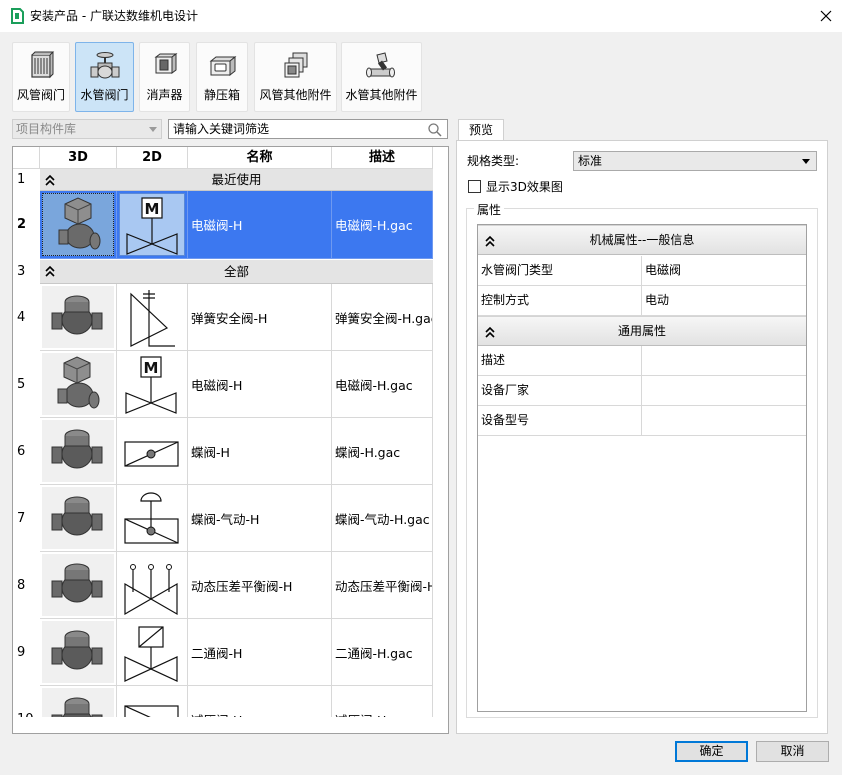 This screenshot has width=842, height=775. Describe the element at coordinates (21, 585) in the screenshot. I see `row-number: 8` at that location.